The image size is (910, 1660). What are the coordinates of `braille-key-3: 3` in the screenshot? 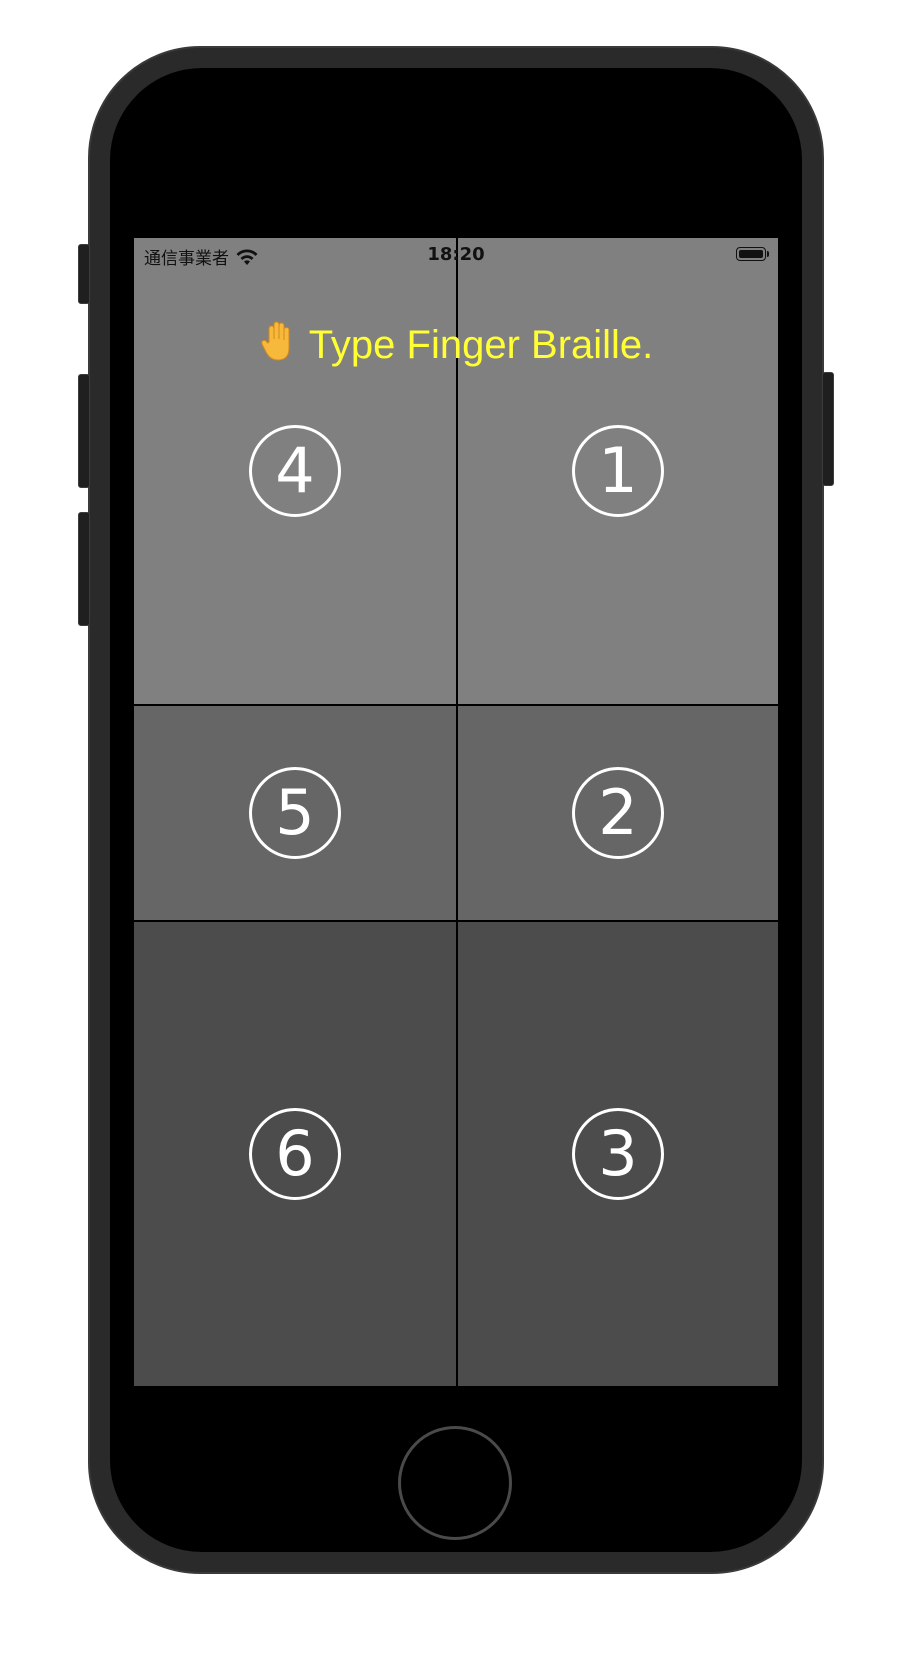 It's located at (617, 1153).